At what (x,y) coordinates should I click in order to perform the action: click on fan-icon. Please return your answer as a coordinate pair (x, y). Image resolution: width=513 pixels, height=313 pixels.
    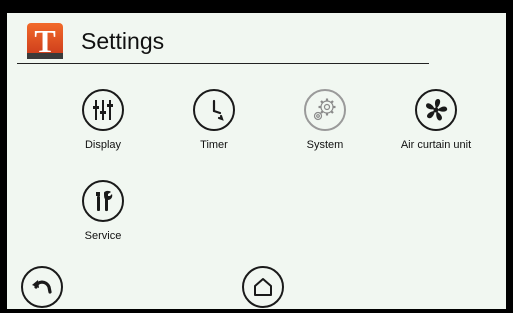
    Looking at the image, I should click on (436, 110).